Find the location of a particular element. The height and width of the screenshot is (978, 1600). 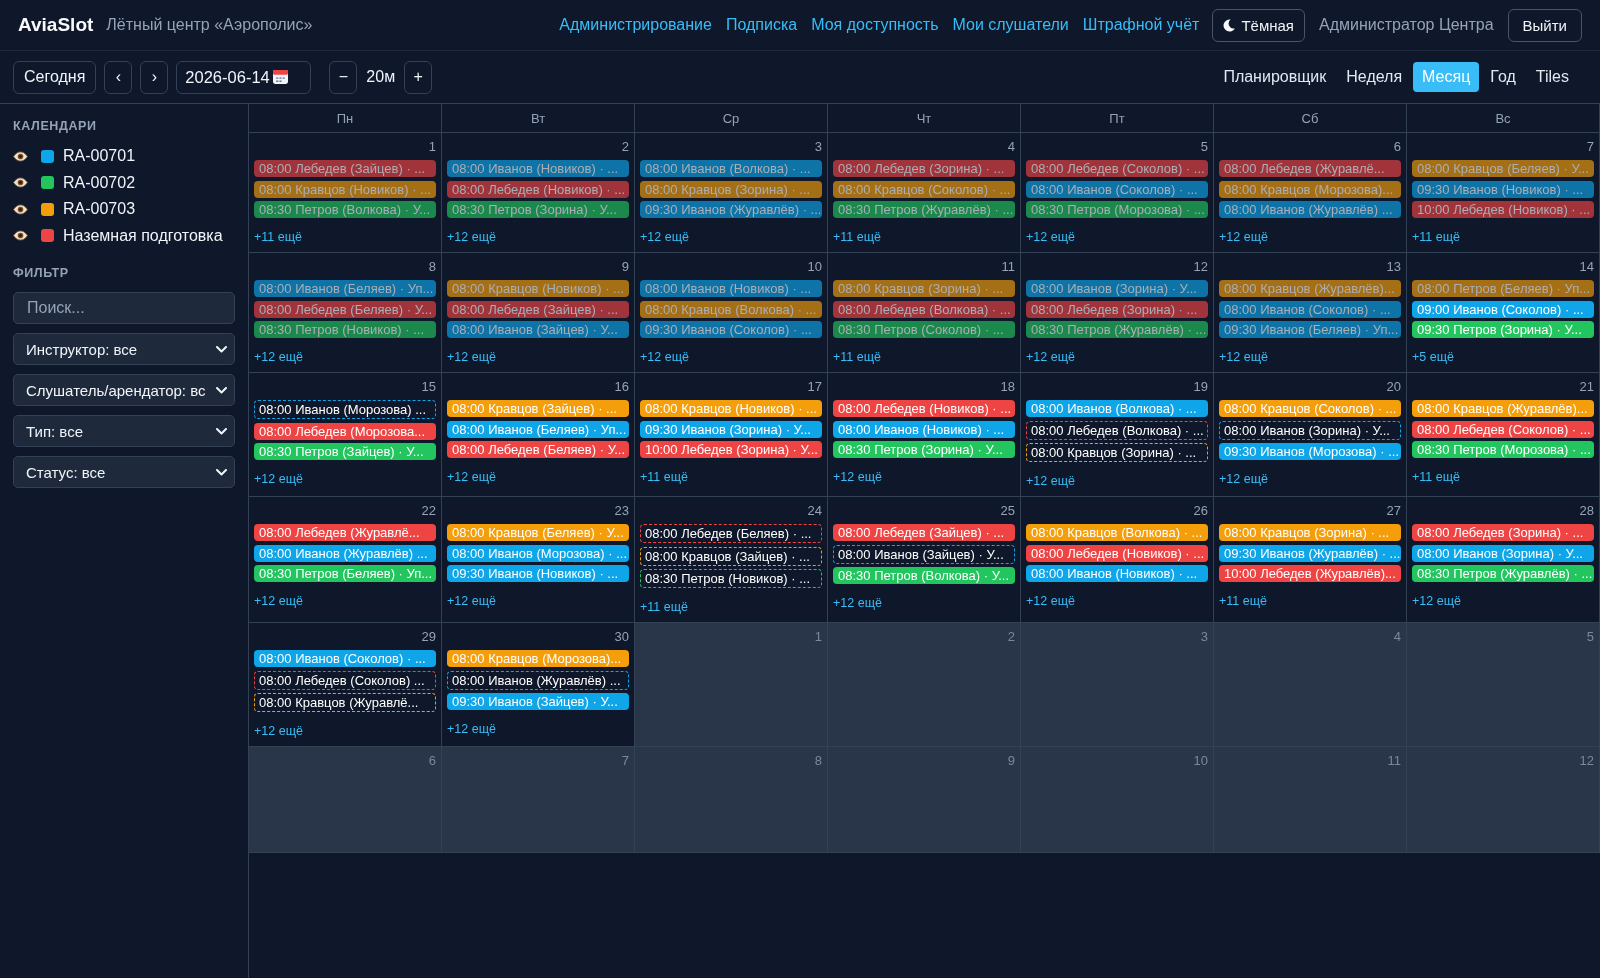

view-tab: Tiles is located at coordinates (1552, 77).